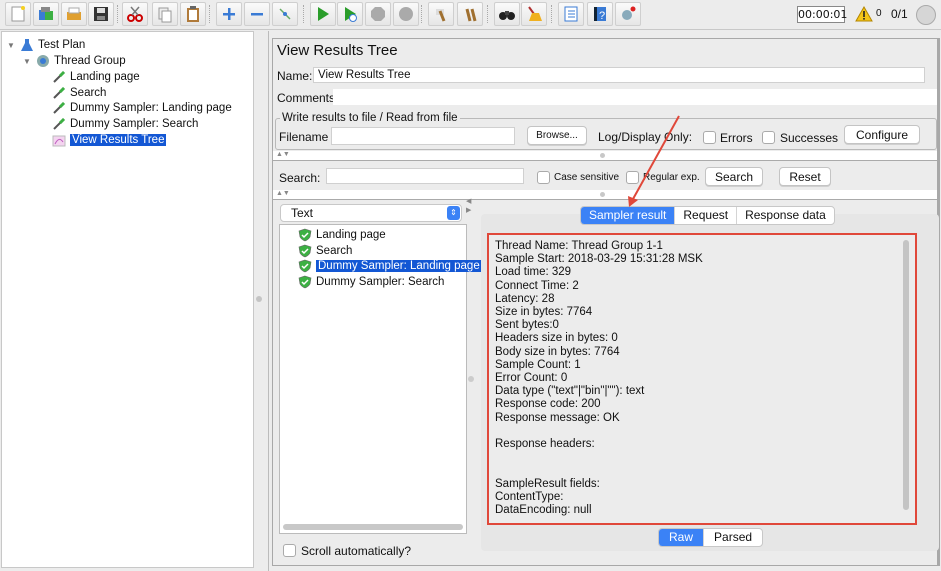  What do you see at coordinates (543, 177) in the screenshot?
I see `case-sensitive-checkbox` at bounding box center [543, 177].